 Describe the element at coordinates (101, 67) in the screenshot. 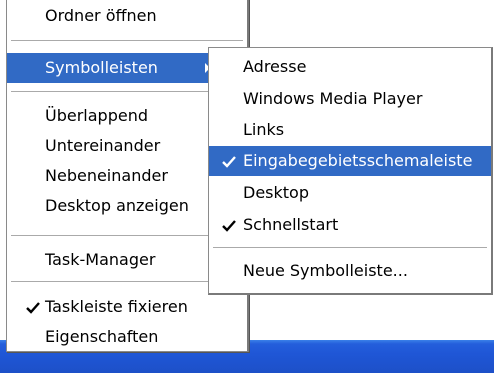

I see `menu-item-label: Symbolleisten` at that location.